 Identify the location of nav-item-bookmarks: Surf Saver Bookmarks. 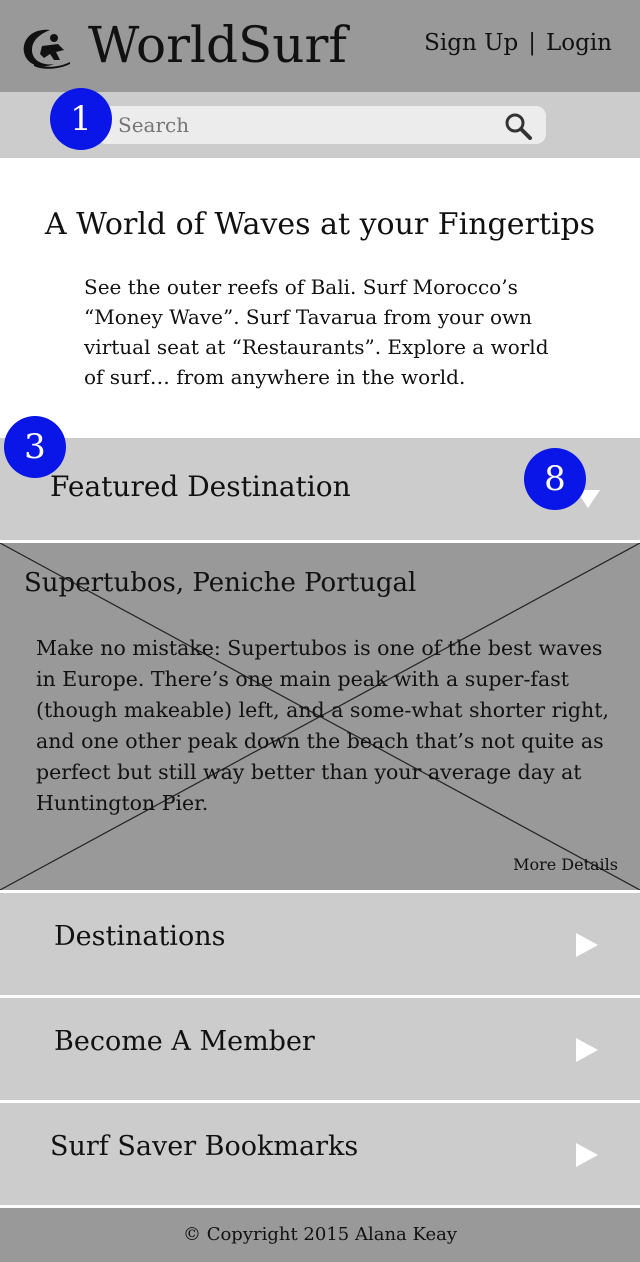
(320, 1154).